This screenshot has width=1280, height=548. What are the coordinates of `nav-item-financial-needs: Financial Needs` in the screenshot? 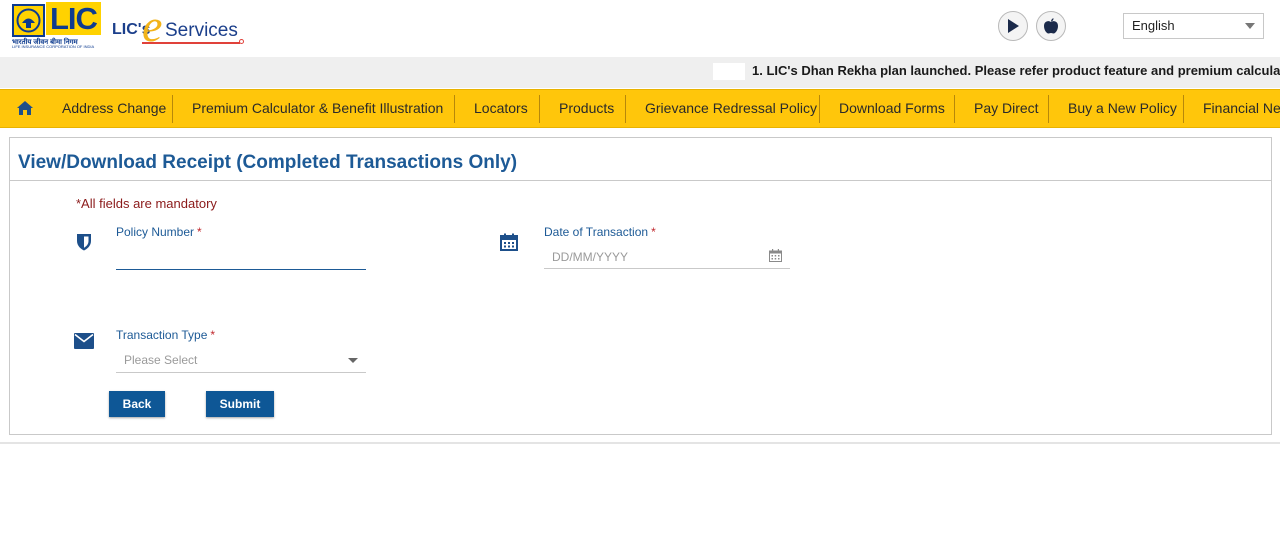 It's located at (1241, 108).